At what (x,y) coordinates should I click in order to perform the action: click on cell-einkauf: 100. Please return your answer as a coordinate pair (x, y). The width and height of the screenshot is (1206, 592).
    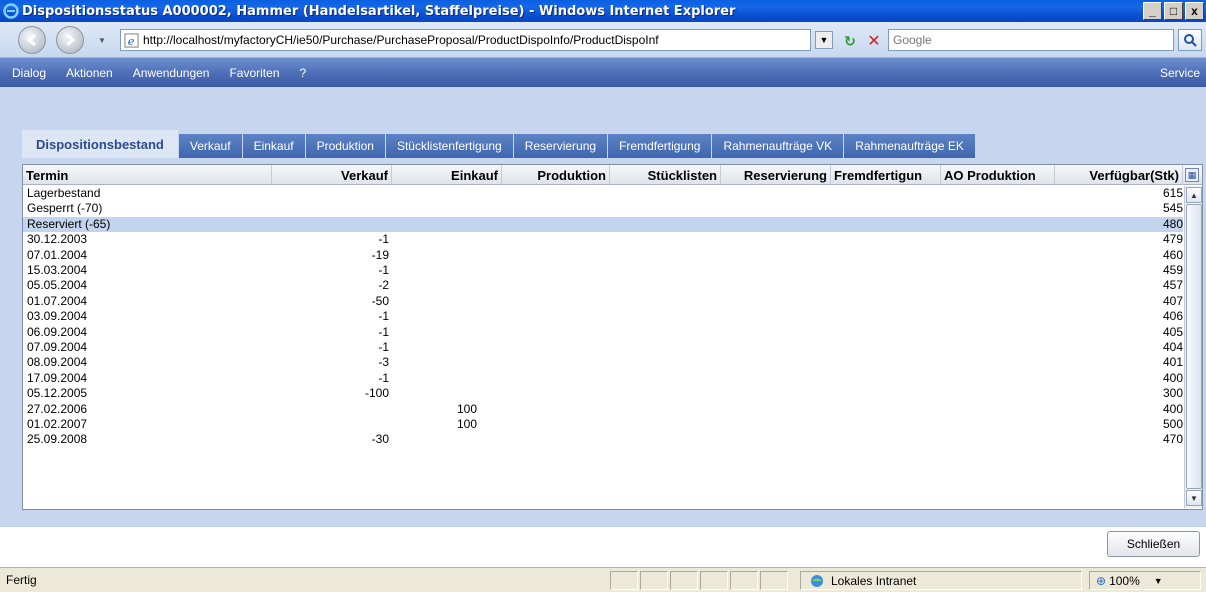
    Looking at the image, I should click on (466, 408).